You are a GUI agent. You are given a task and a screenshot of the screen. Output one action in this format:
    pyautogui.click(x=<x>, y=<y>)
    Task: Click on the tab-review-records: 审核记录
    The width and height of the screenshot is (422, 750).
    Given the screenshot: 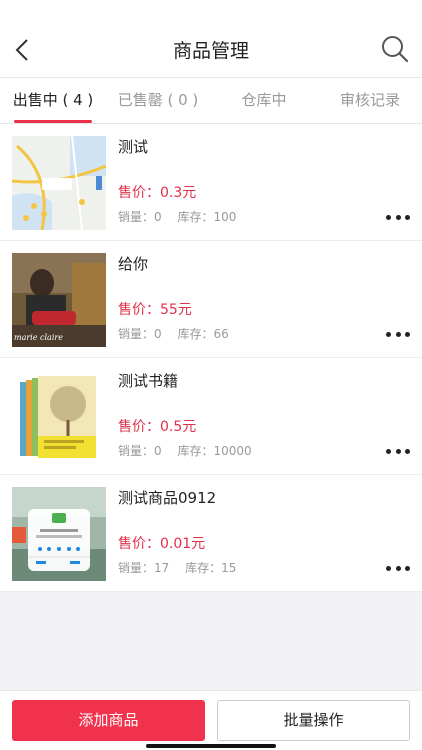 What is the action you would take?
    pyautogui.click(x=370, y=101)
    